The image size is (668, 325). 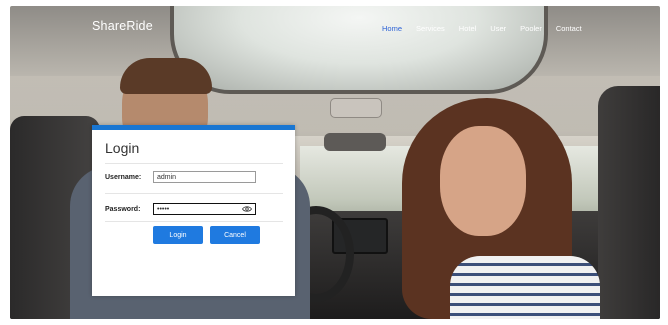 What do you see at coordinates (356, 108) in the screenshot?
I see `overhead-console` at bounding box center [356, 108].